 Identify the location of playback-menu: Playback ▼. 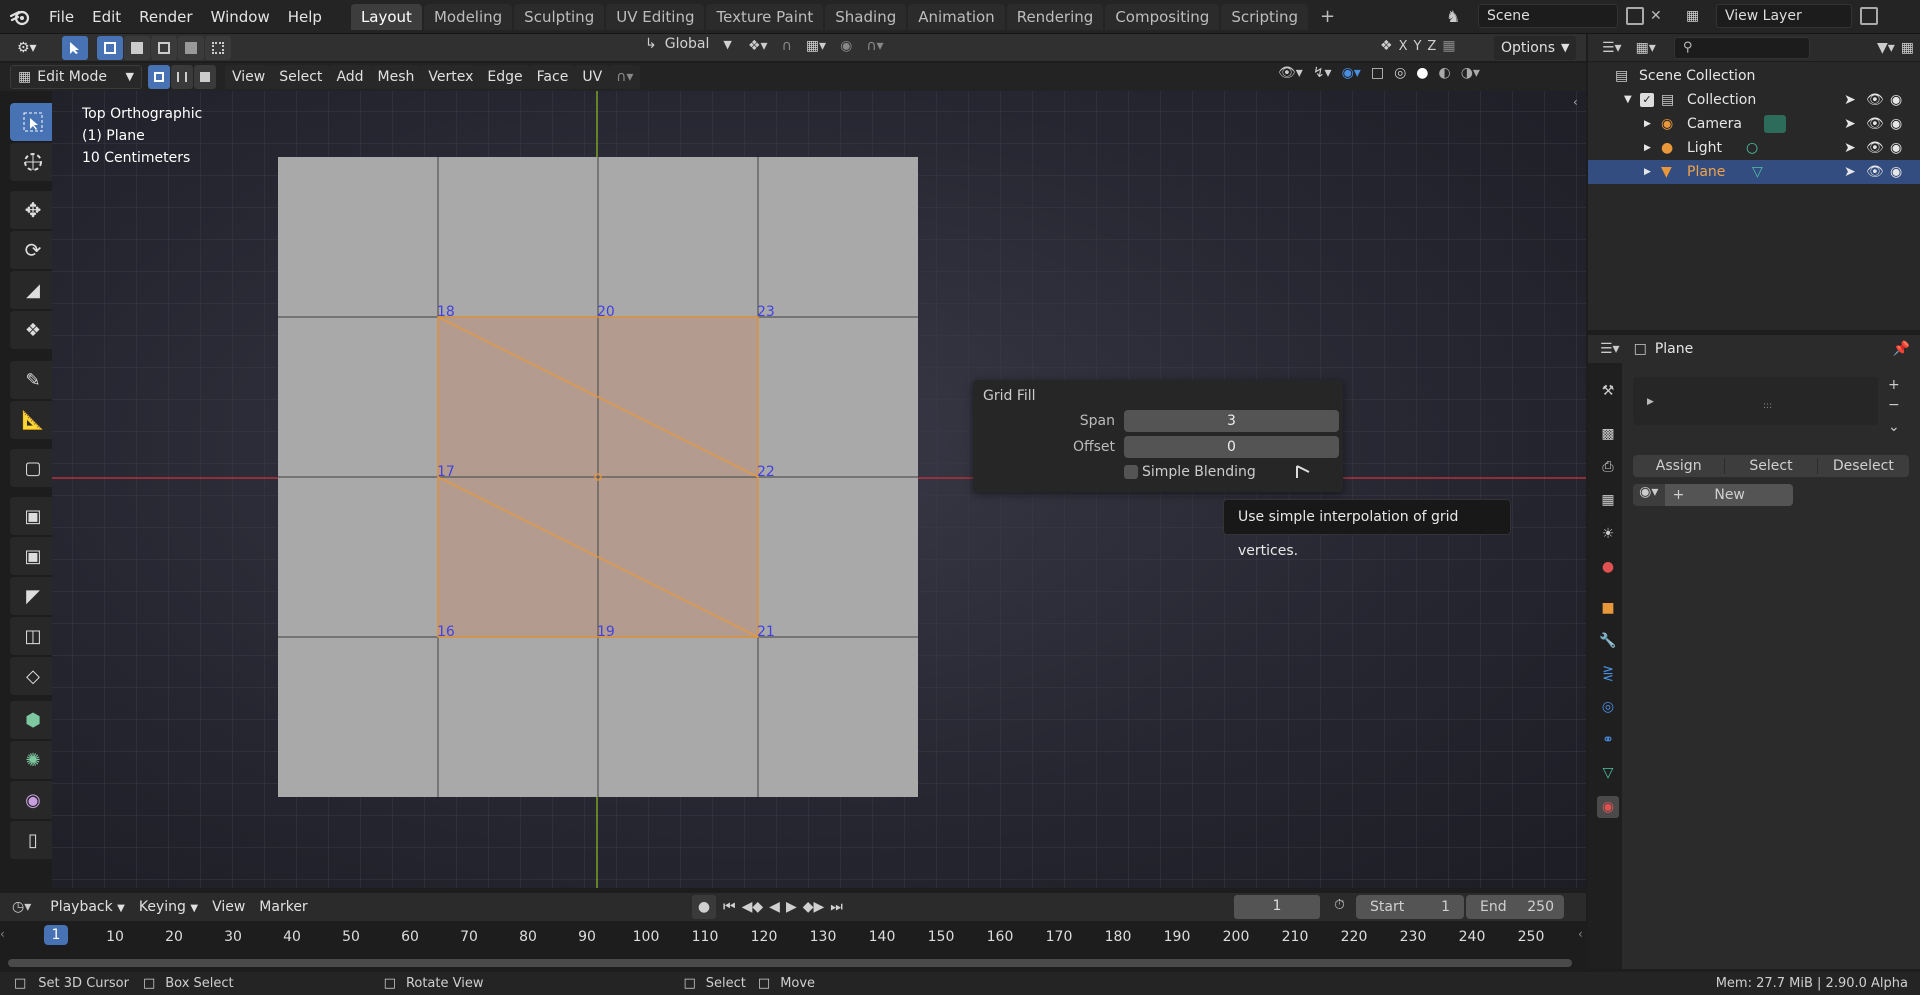
(87, 907).